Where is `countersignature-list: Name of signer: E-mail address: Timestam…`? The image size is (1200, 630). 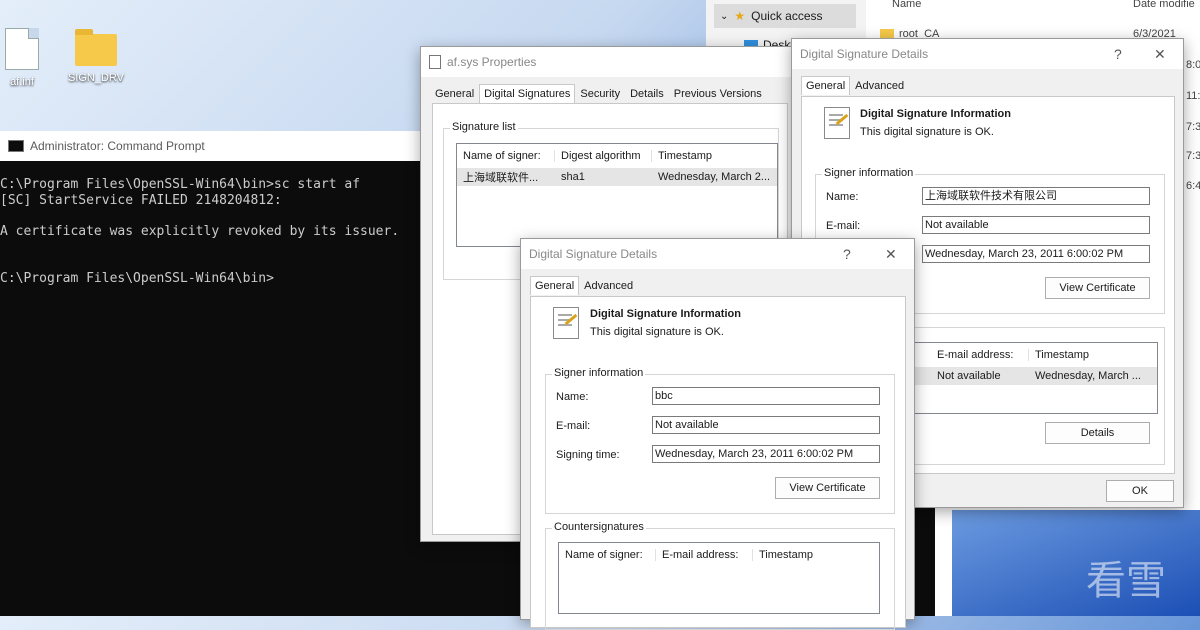 countersignature-list: Name of signer: E-mail address: Timestam… is located at coordinates (719, 578).